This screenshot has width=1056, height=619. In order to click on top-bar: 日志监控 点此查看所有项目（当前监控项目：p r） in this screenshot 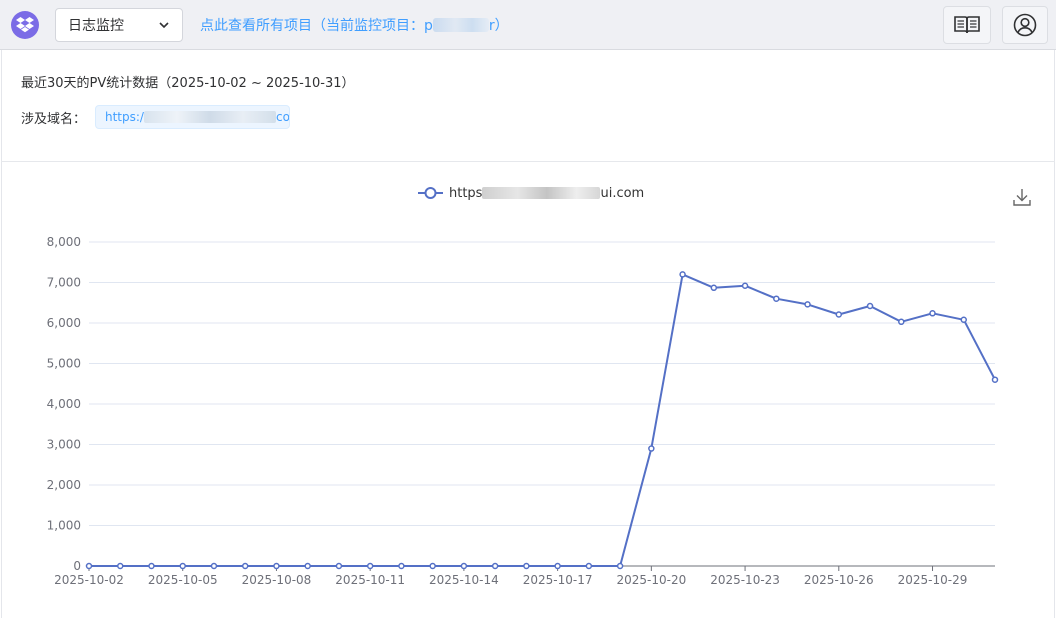, I will do `click(528, 25)`.